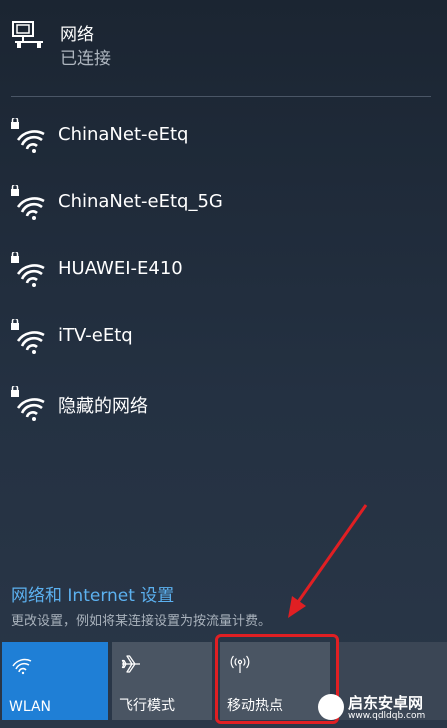 This screenshot has width=447, height=728. What do you see at coordinates (141, 621) in the screenshot?
I see `network-settings-description: 更改设置，例如将某连接设置为按流量计费。` at bounding box center [141, 621].